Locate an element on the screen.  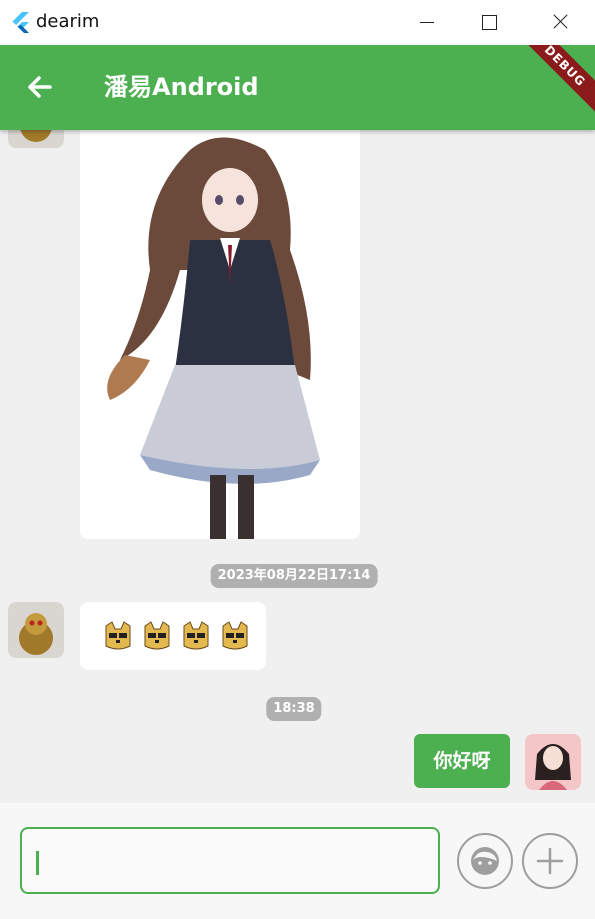
app-bar: 潘易Android DEBUG is located at coordinates (297, 87).